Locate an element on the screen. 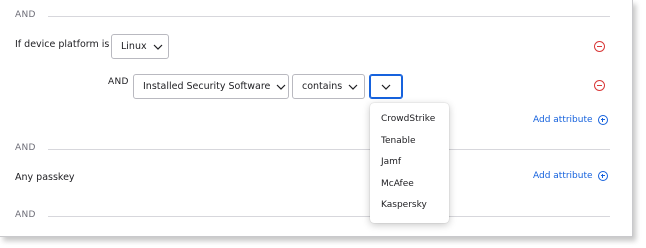 Image resolution: width=646 pixels, height=248 pixels. dropdown-option: Jamf is located at coordinates (391, 162).